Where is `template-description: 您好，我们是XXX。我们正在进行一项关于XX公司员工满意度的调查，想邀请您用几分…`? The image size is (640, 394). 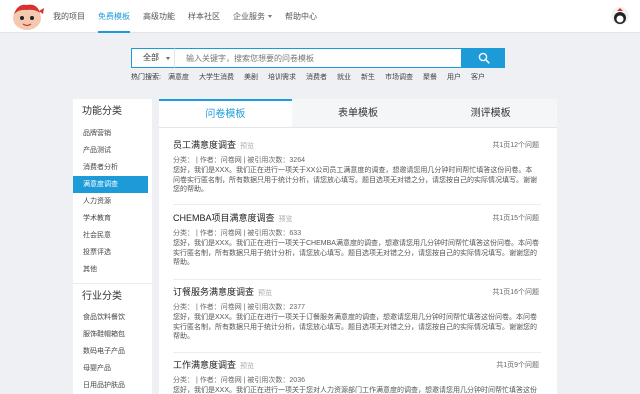 template-description: 您好，我们是XXX。我们正在进行一项关于XX公司员工满意度的调查，想邀请您用几分… is located at coordinates (355, 180).